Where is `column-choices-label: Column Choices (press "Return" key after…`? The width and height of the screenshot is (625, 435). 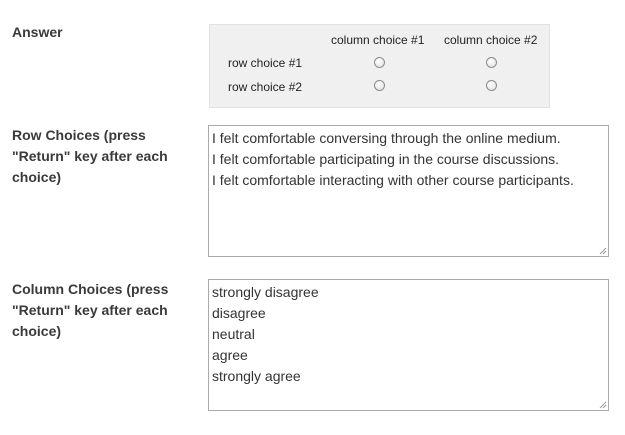
column-choices-label: Column Choices (press "Return" key after… is located at coordinates (90, 310).